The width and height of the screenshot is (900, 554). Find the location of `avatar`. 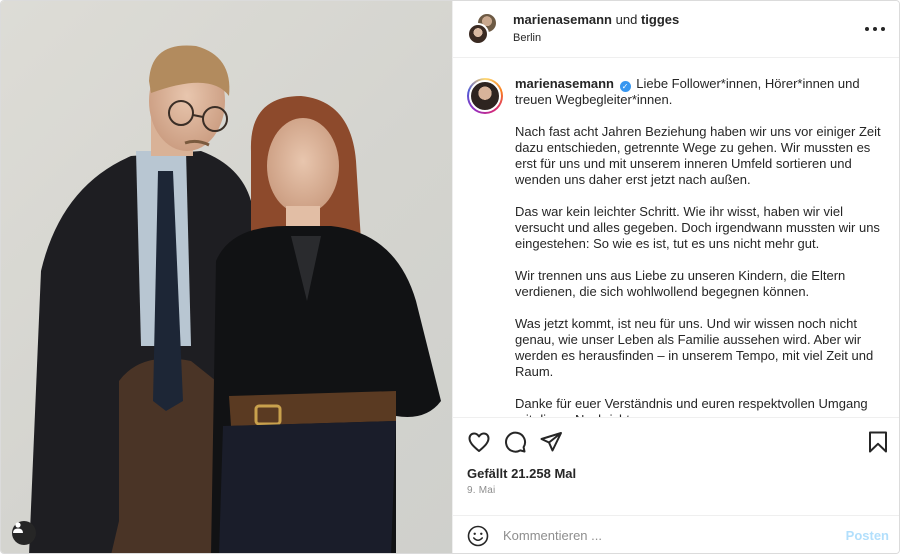

avatar is located at coordinates (478, 34).